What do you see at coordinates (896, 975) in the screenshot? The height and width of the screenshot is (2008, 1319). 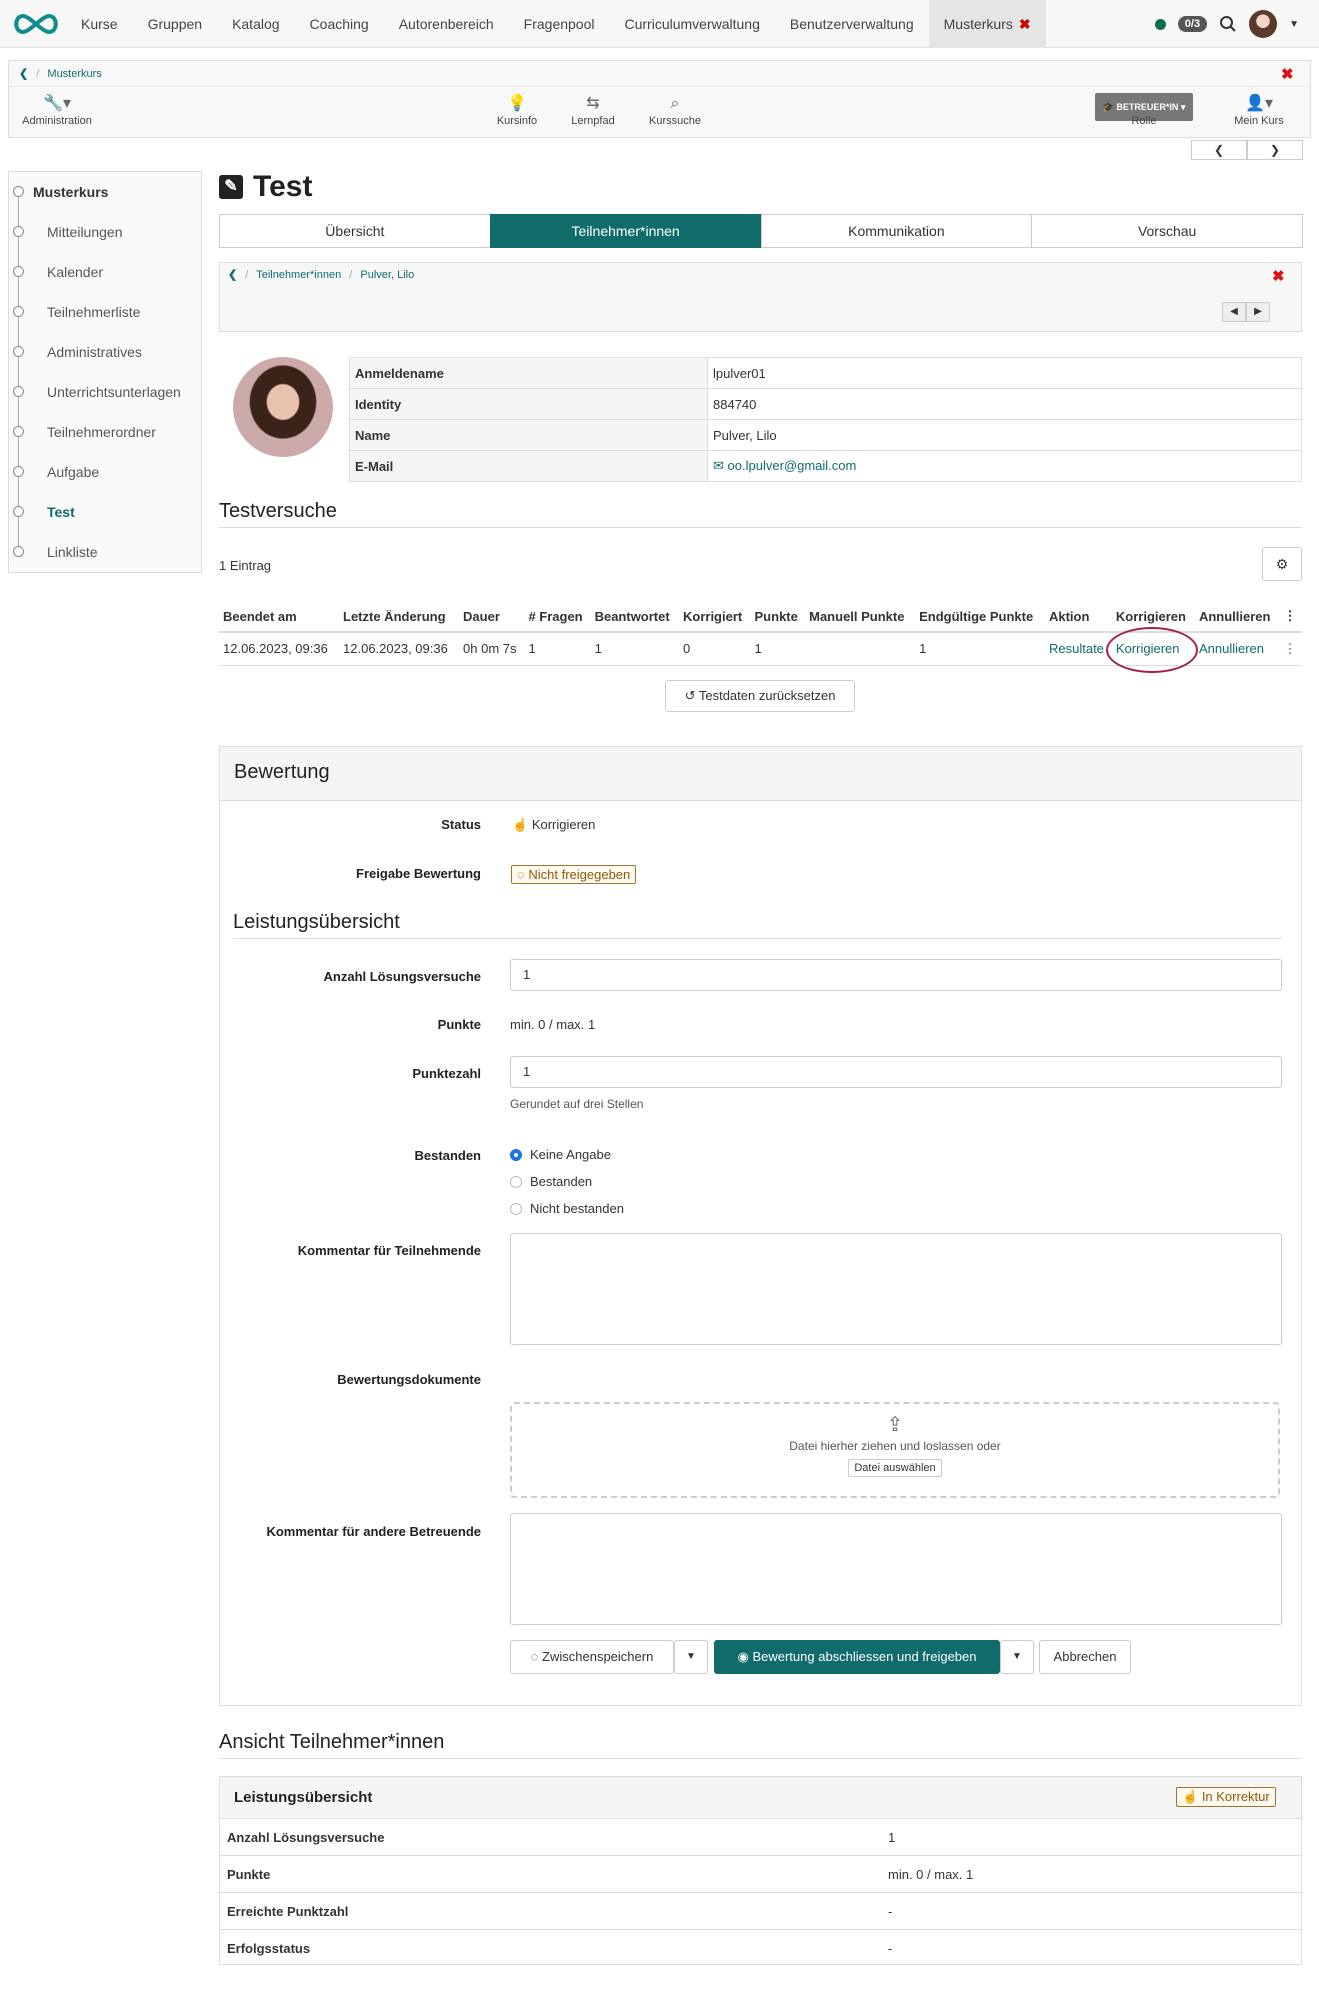 I see `attempts-count-input: 1` at bounding box center [896, 975].